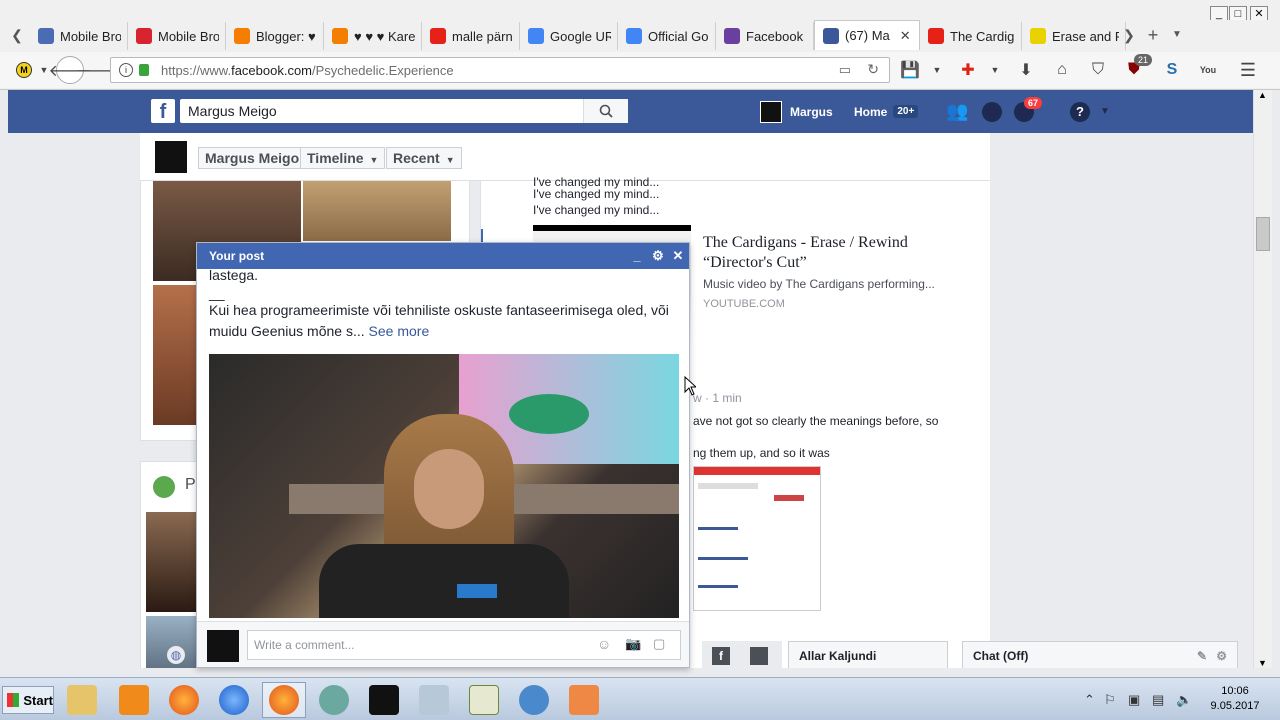 This screenshot has height=720, width=1280. I want to click on emoji-icon: ☺, so click(604, 644).